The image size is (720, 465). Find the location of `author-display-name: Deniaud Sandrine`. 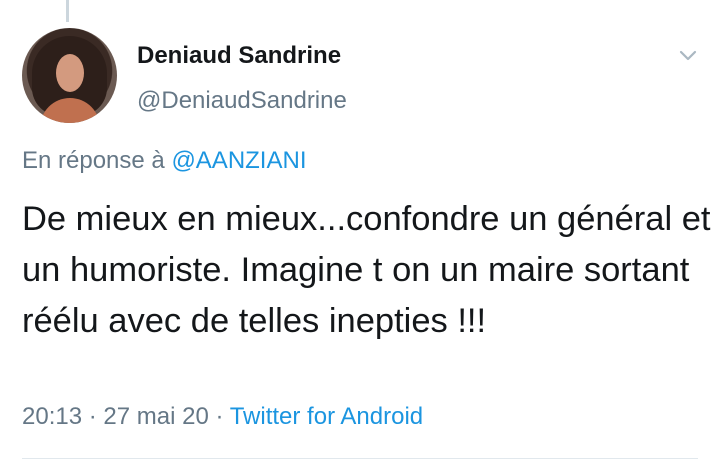

author-display-name: Deniaud Sandrine is located at coordinates (239, 56).